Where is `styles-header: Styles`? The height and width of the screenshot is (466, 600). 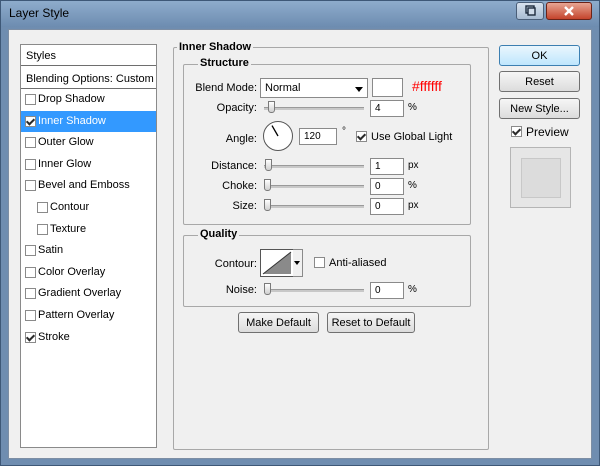
styles-header: Styles is located at coordinates (88, 55).